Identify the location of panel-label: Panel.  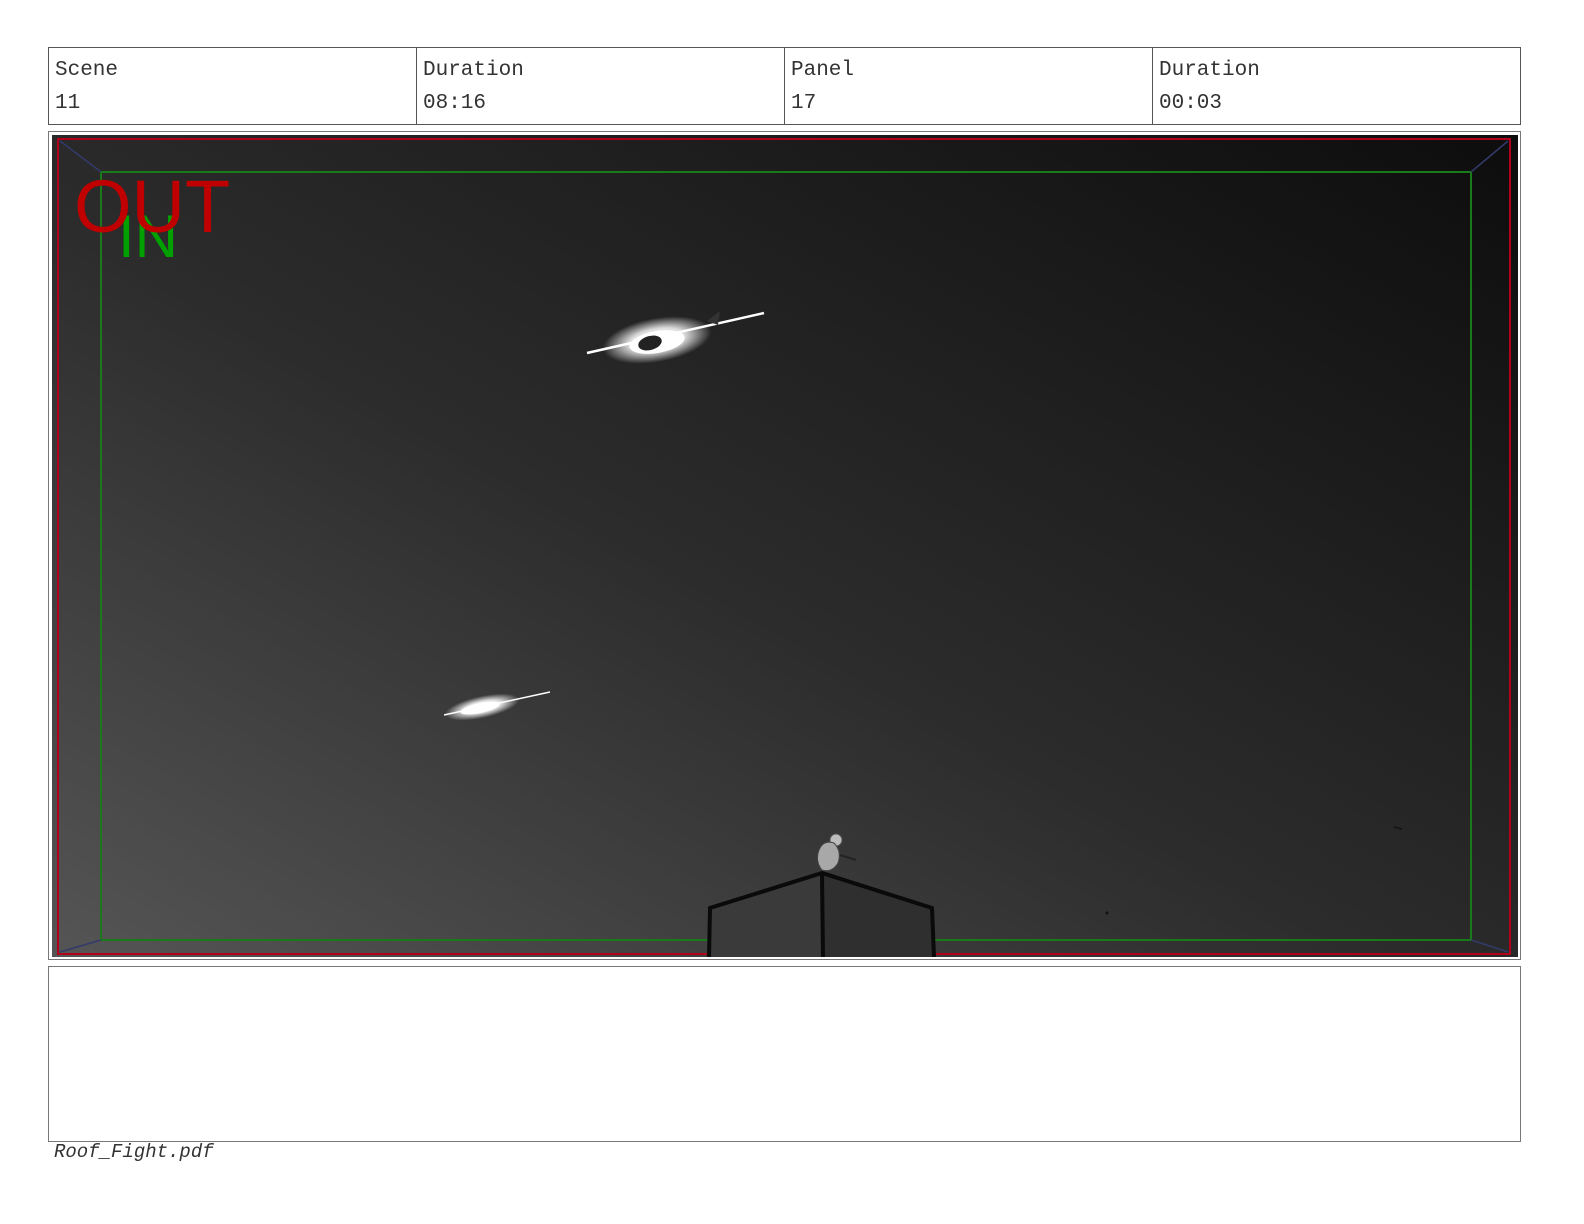
(823, 70).